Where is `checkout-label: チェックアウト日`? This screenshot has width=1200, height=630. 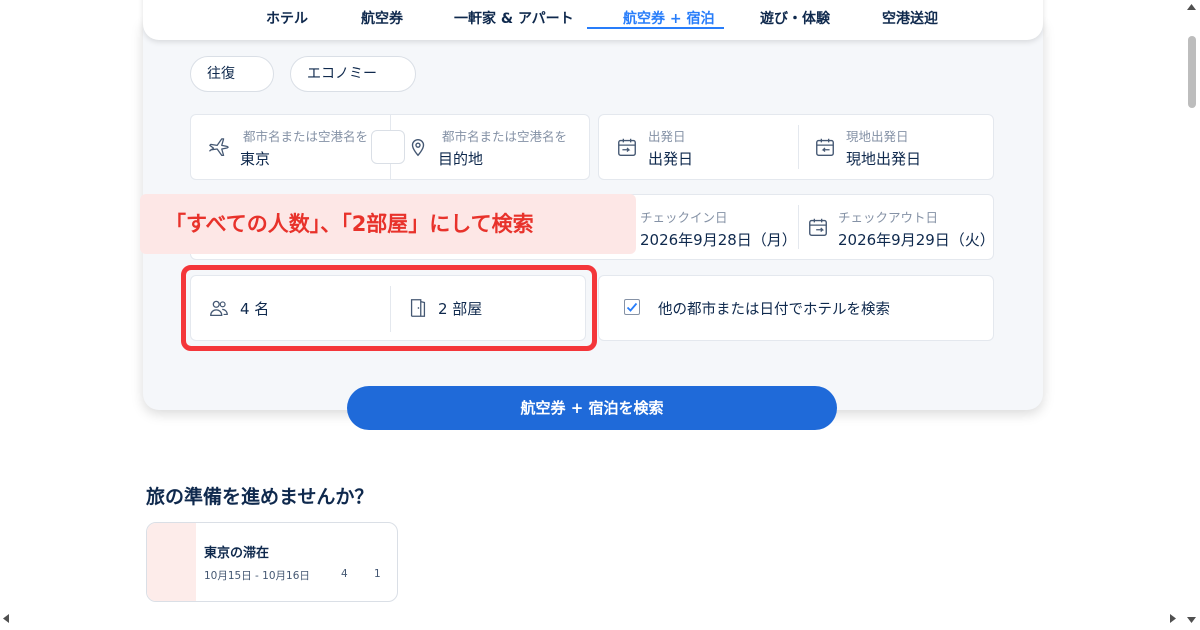 checkout-label: チェックアウト日 is located at coordinates (888, 217).